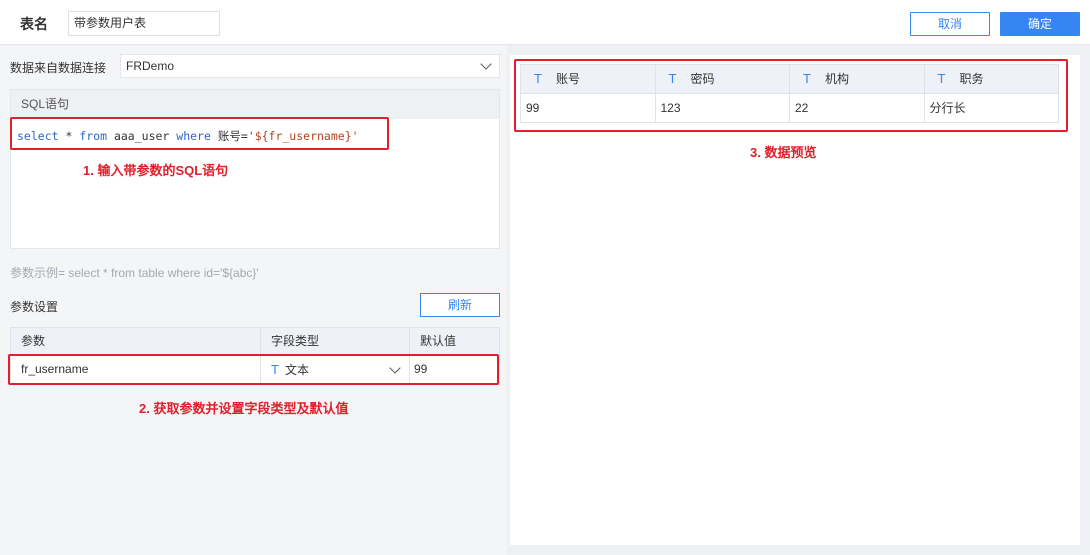 The image size is (1090, 555). Describe the element at coordinates (253, 369) in the screenshot. I see `params-highlight-box` at that location.